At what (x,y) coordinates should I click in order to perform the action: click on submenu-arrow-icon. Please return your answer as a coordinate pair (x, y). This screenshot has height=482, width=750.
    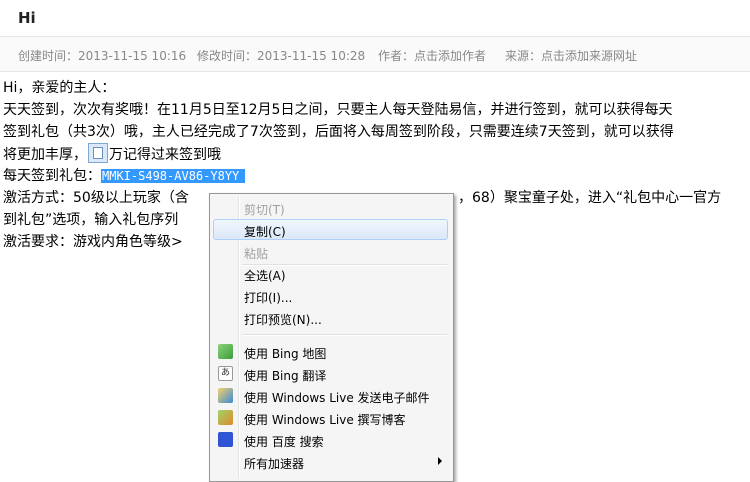
    Looking at the image, I should click on (440, 461).